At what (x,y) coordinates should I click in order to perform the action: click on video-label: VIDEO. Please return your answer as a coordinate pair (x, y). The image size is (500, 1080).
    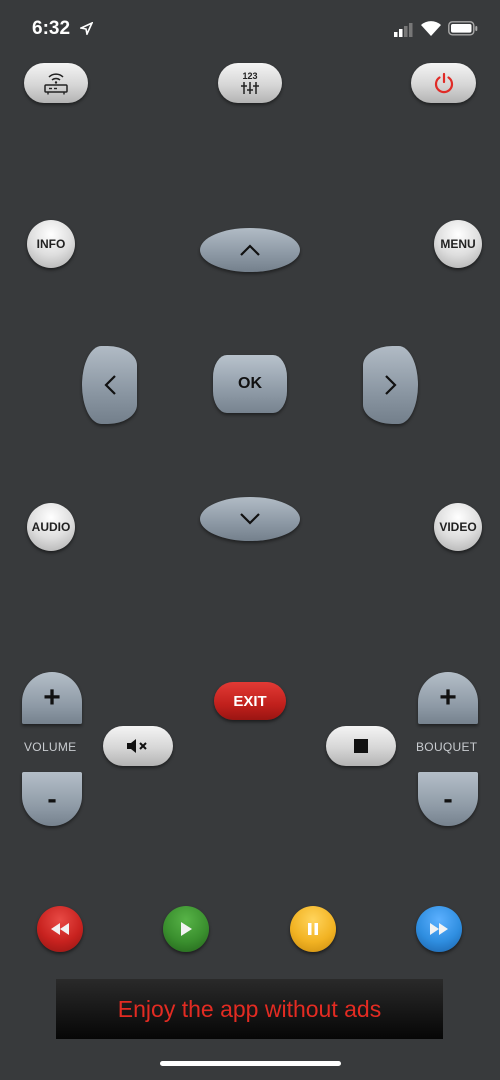
    Looking at the image, I should click on (458, 527).